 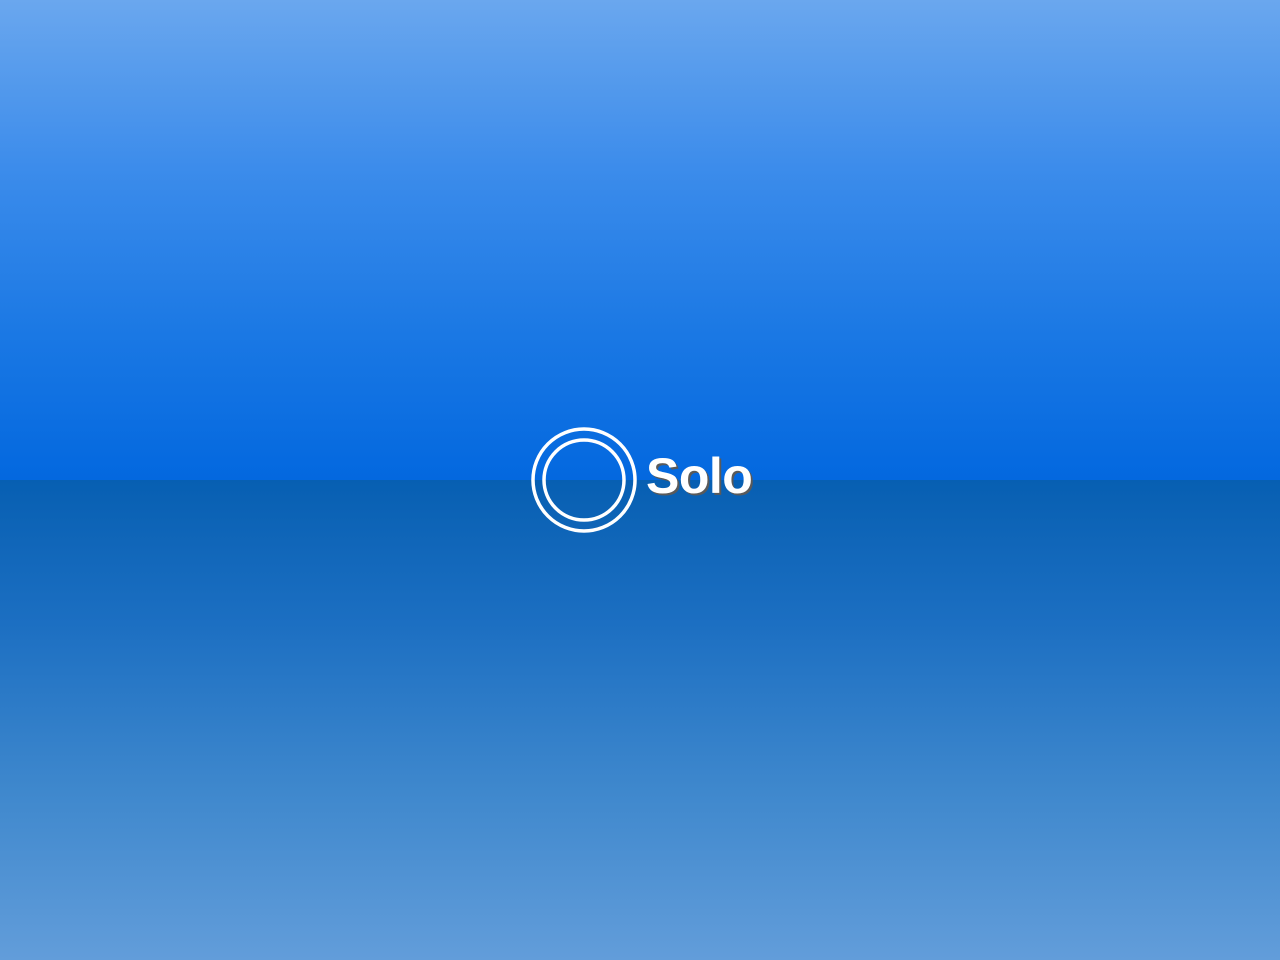 I want to click on brand-name: Solo, so click(x=699, y=476).